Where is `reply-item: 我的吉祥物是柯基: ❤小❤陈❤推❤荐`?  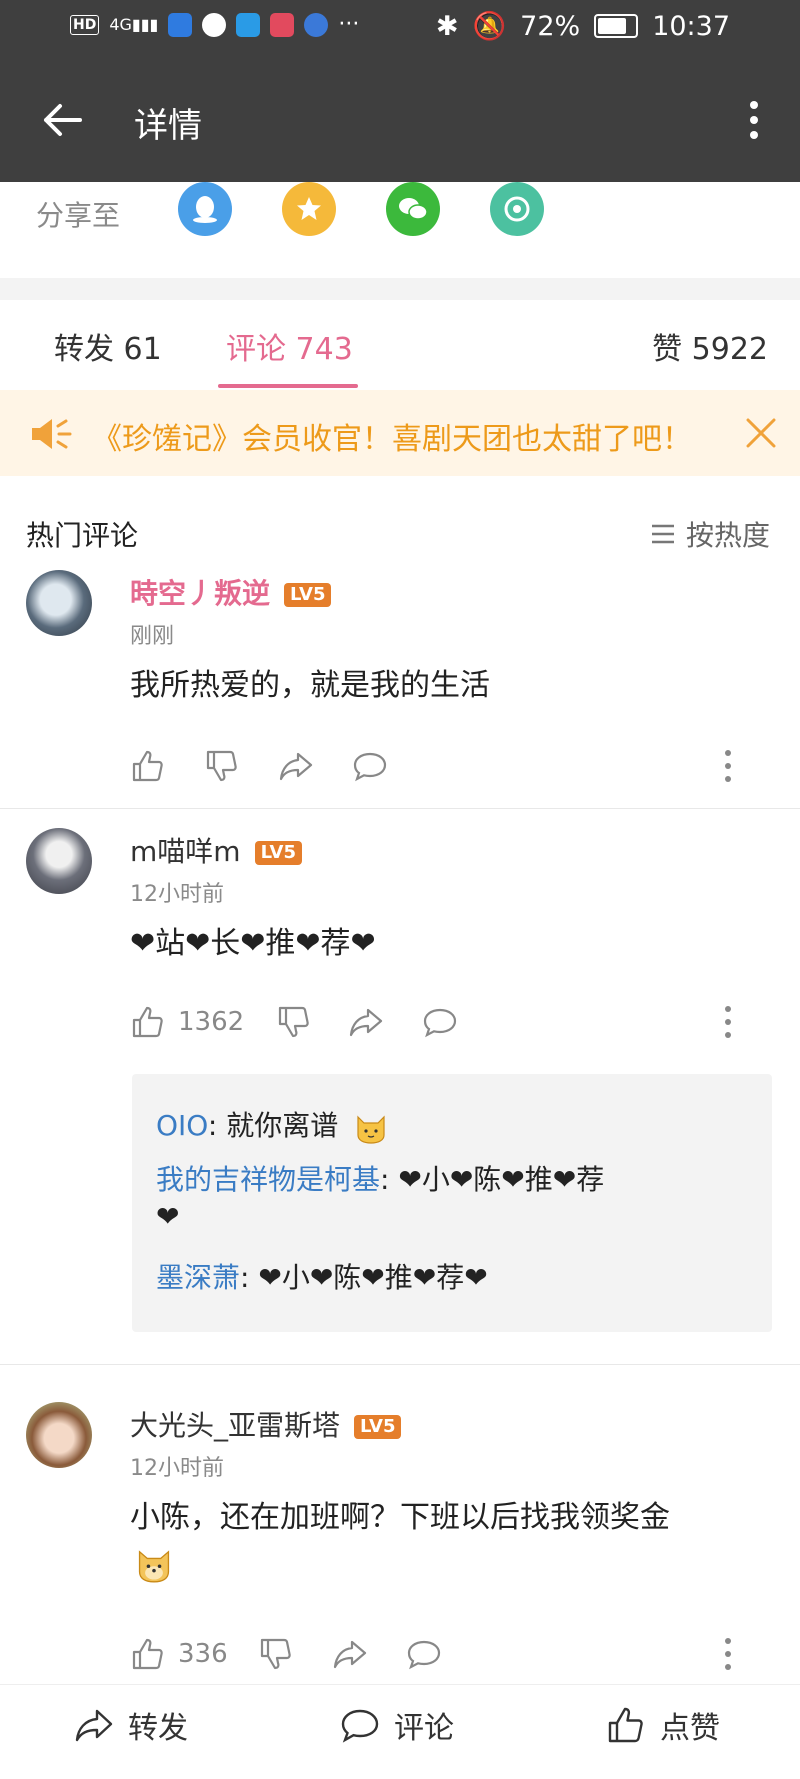 reply-item: 我的吉祥物是柯基: ❤小❤陈❤推❤荐 is located at coordinates (380, 1178).